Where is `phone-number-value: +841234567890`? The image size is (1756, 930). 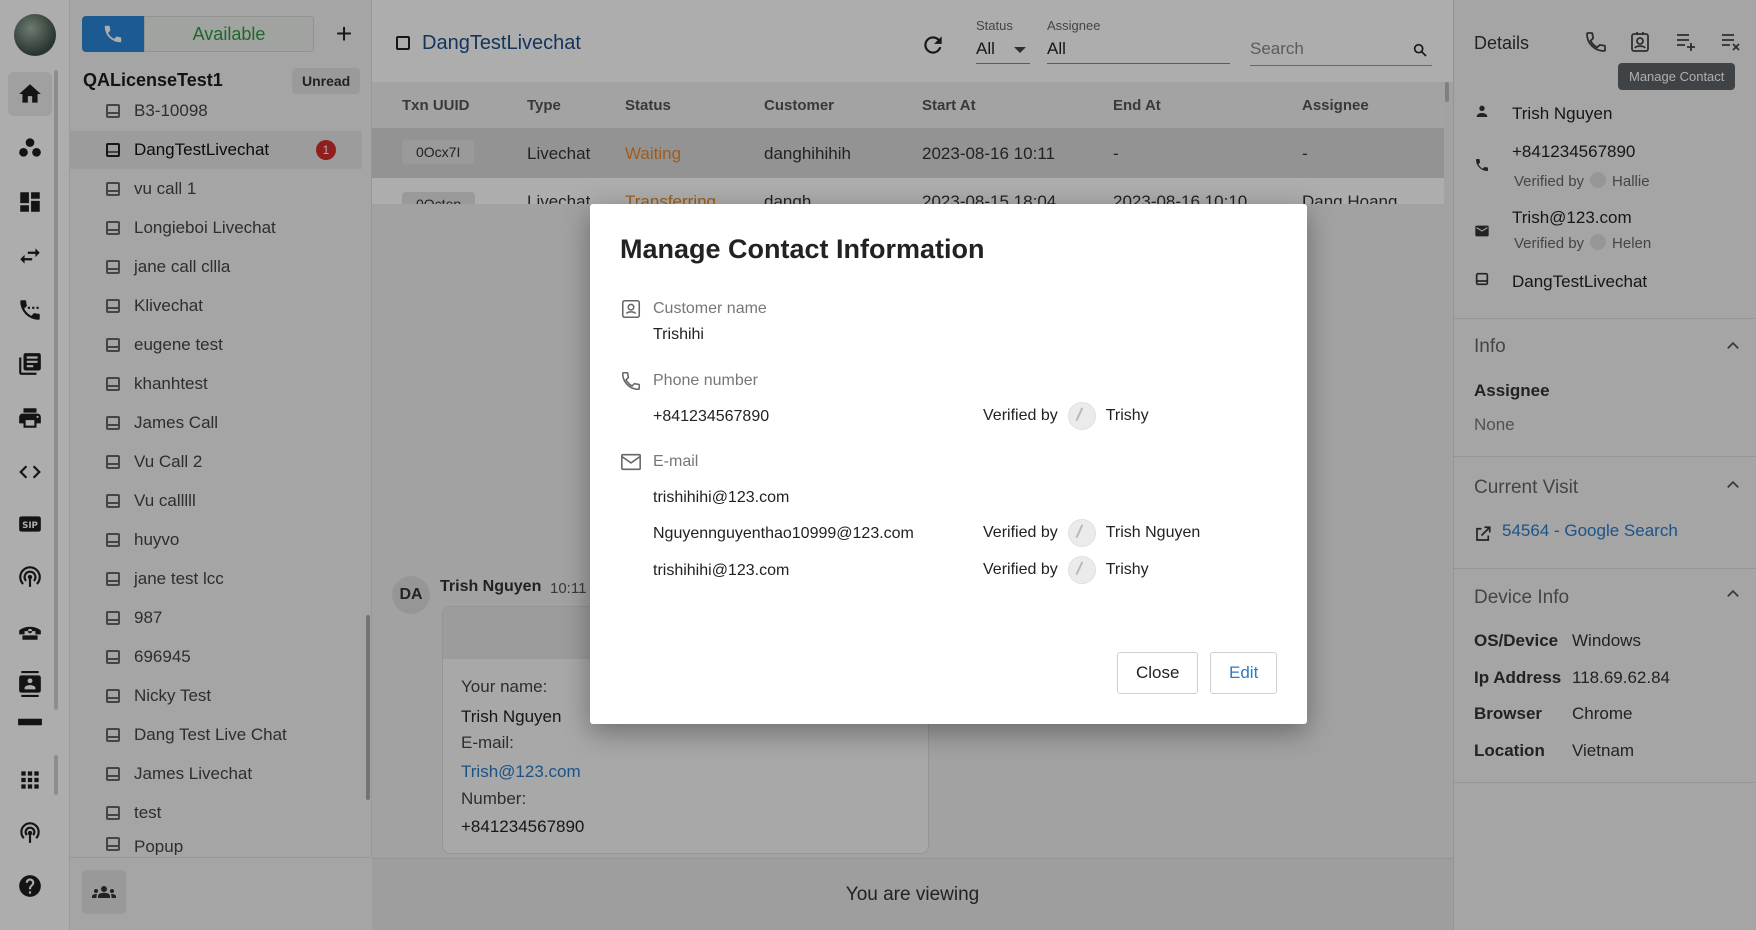
phone-number-value: +841234567890 is located at coordinates (711, 416).